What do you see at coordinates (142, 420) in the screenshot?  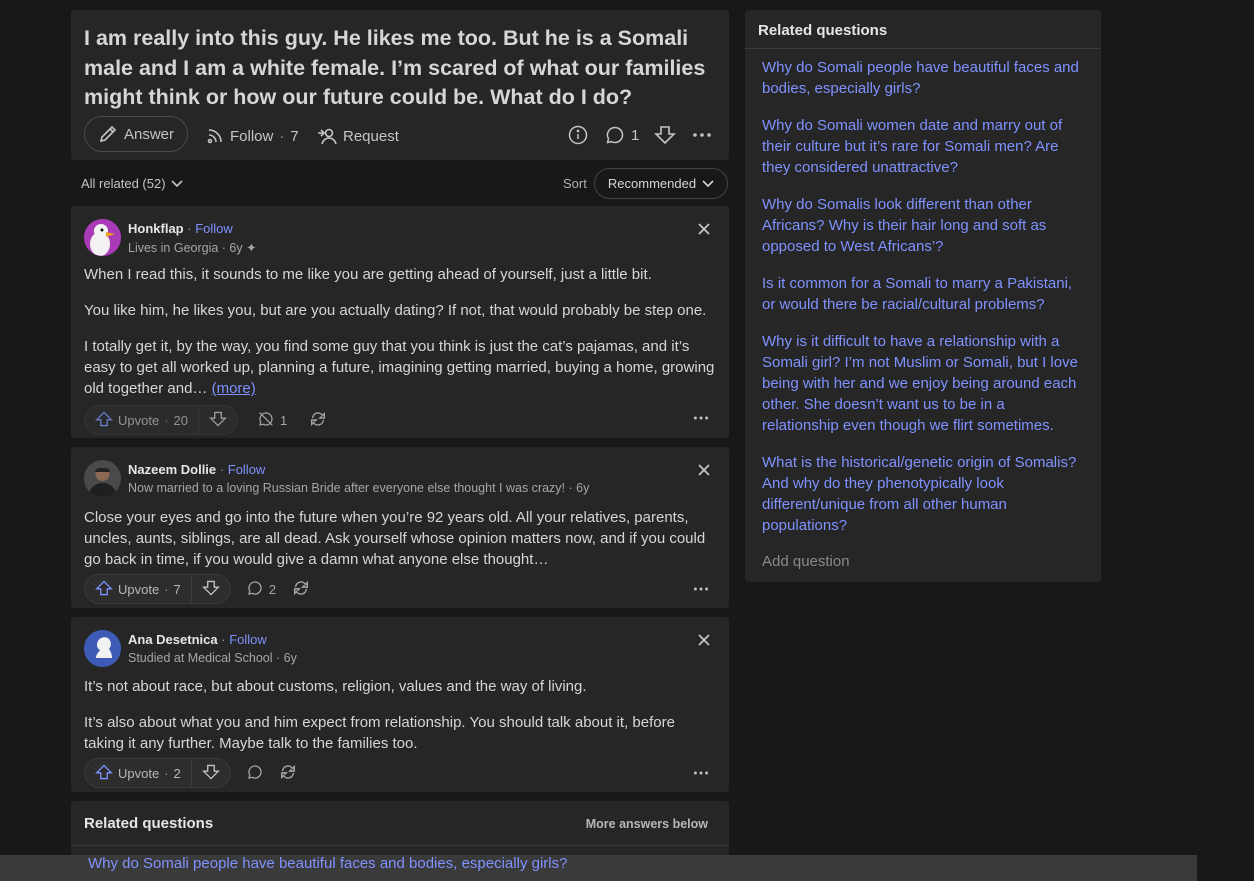 I see `upvote-button: Upvote · 20` at bounding box center [142, 420].